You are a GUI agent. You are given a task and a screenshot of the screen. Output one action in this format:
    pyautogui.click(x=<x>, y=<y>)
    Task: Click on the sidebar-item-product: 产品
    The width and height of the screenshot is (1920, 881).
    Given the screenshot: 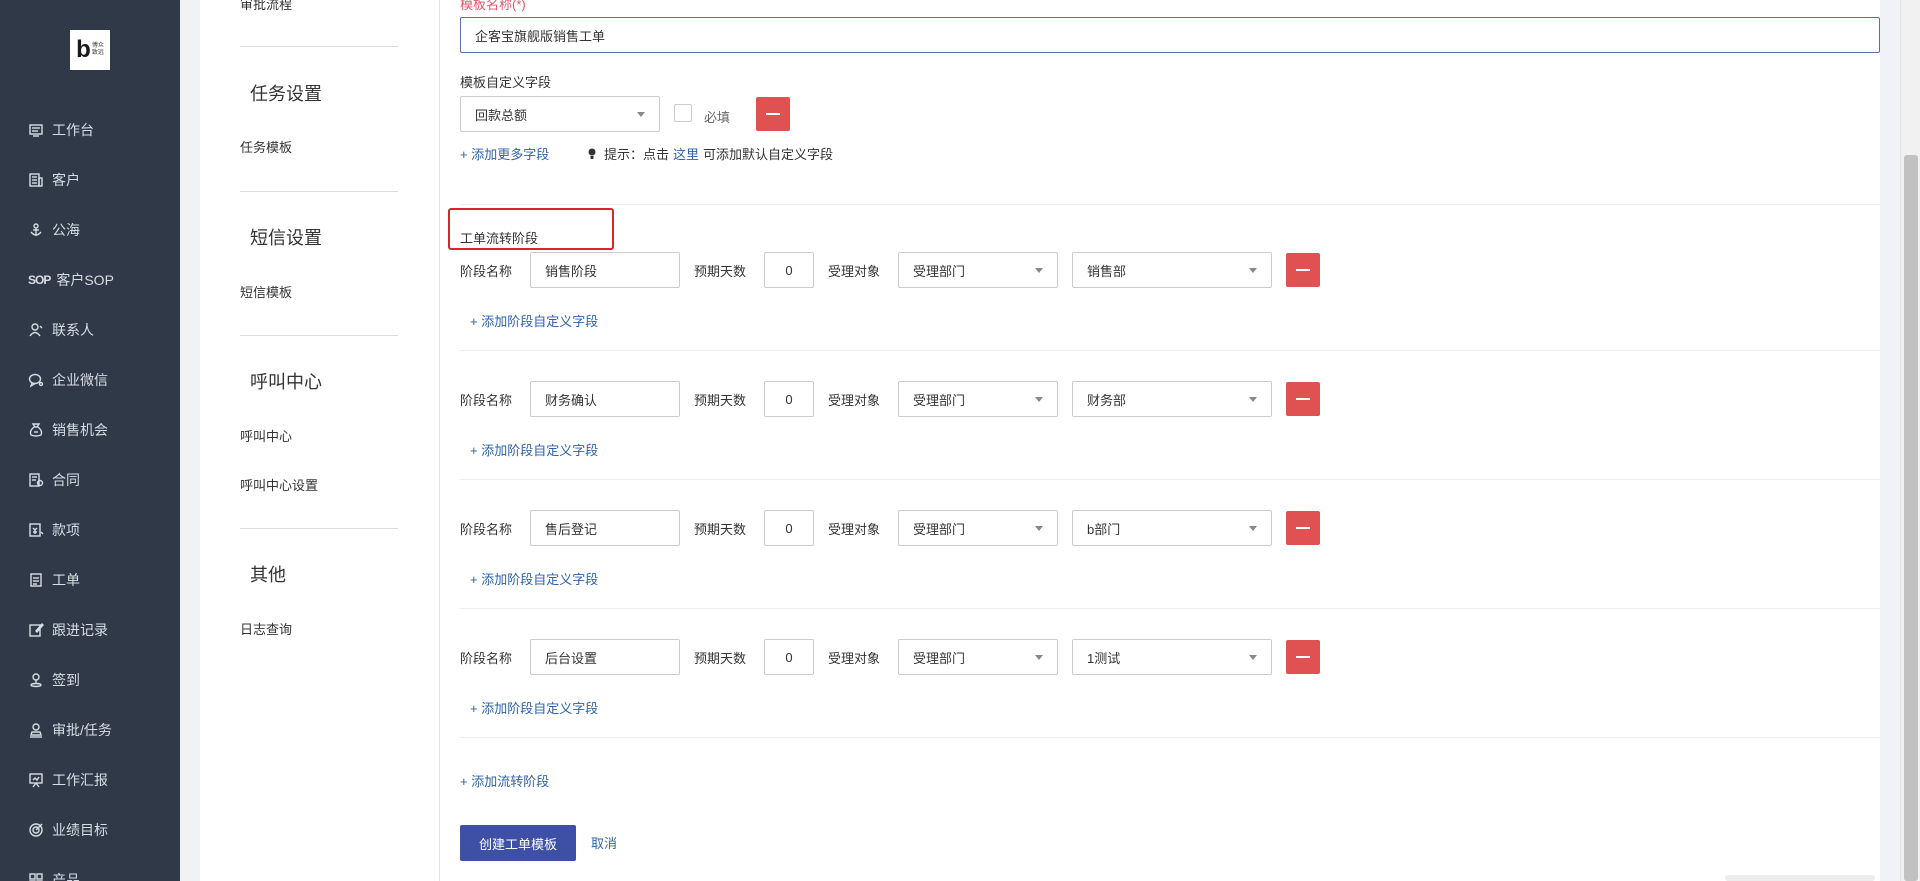 What is the action you would take?
    pyautogui.click(x=90, y=868)
    